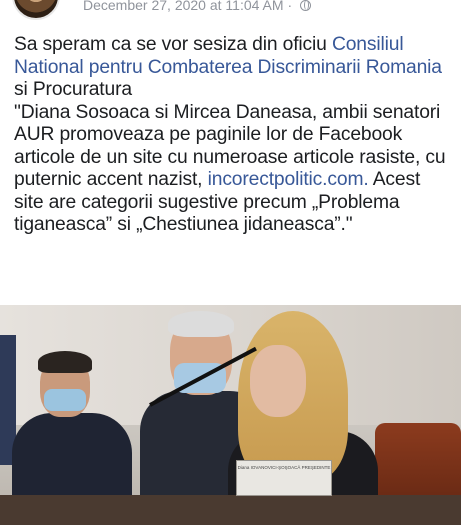 This screenshot has width=461, height=525. I want to click on post-header: December 27, 2020 at 11:04 AM ·, so click(230, 13).